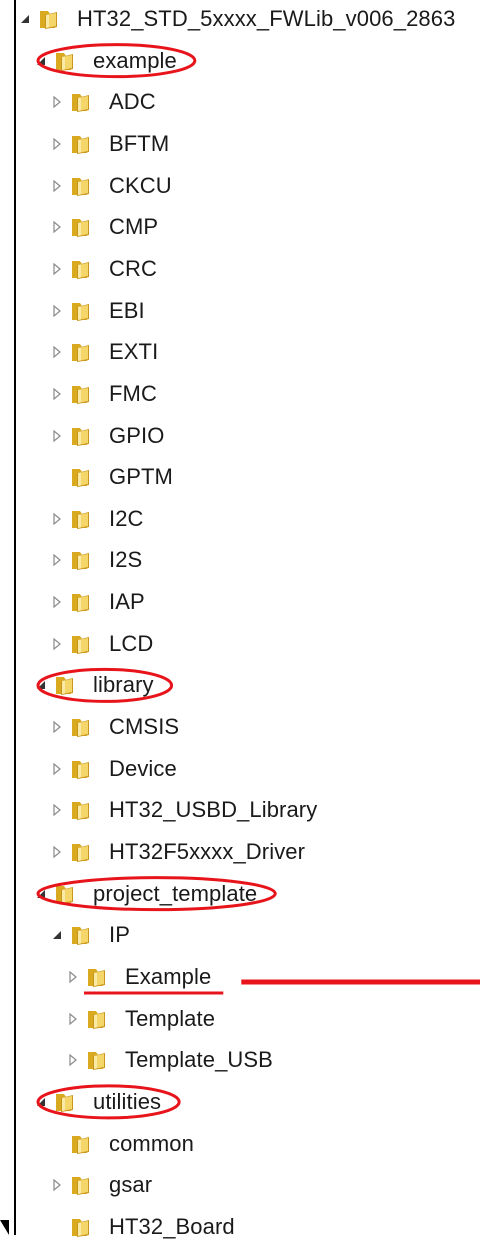 This screenshot has width=480, height=1248. What do you see at coordinates (126, 518) in the screenshot?
I see `tree-item-label: I2C` at bounding box center [126, 518].